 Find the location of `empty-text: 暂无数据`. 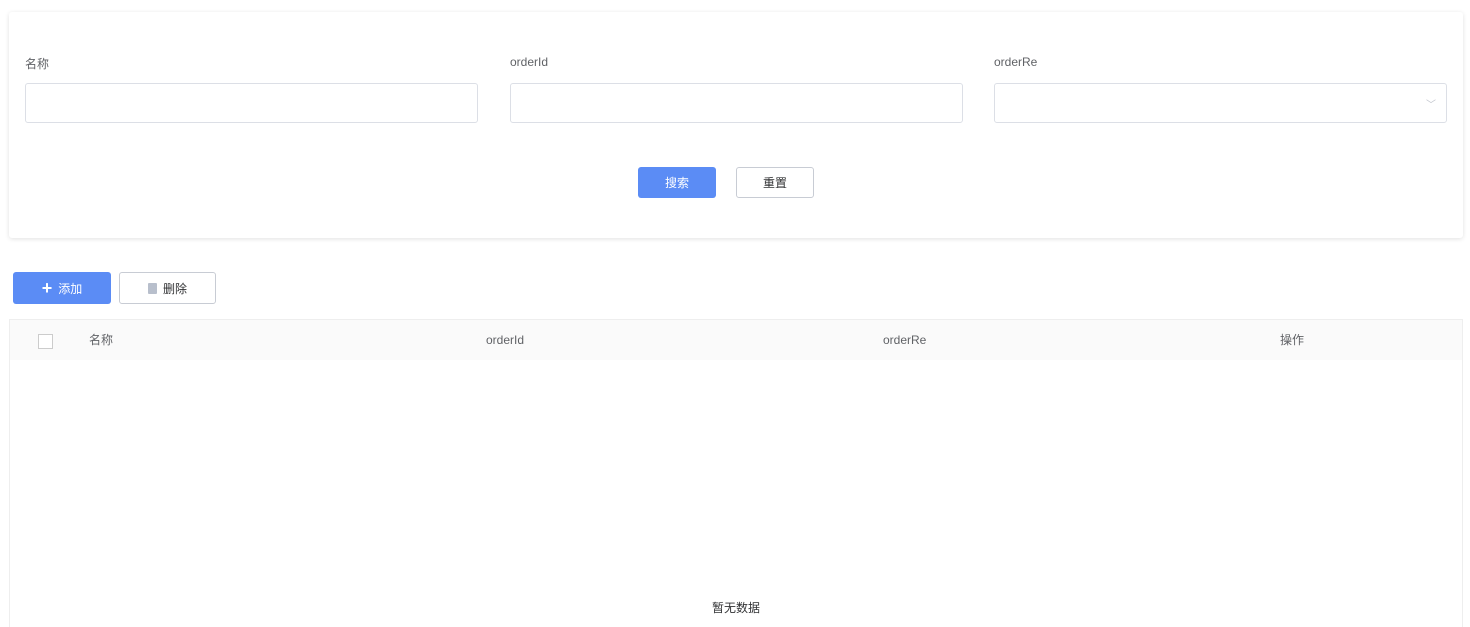

empty-text: 暂无数据 is located at coordinates (735, 608).